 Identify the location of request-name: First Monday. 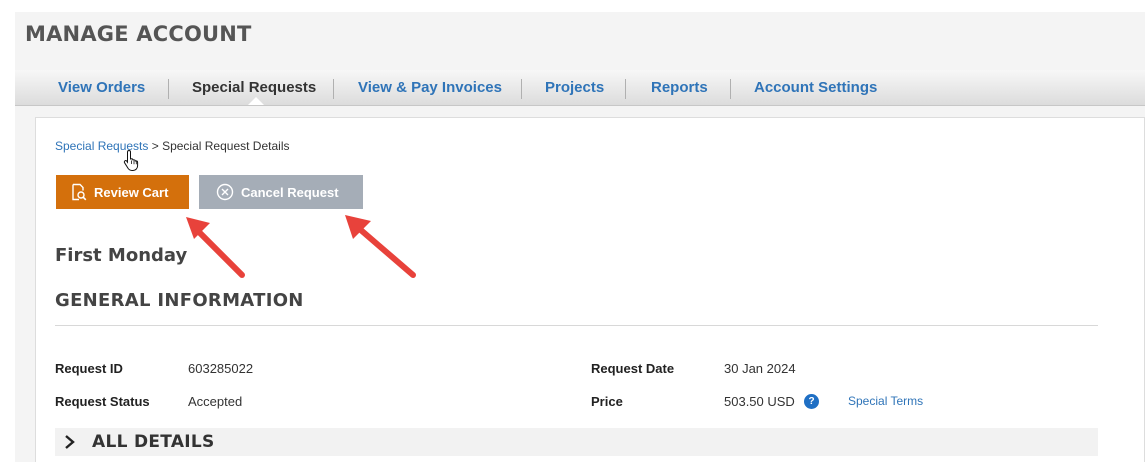
(121, 255).